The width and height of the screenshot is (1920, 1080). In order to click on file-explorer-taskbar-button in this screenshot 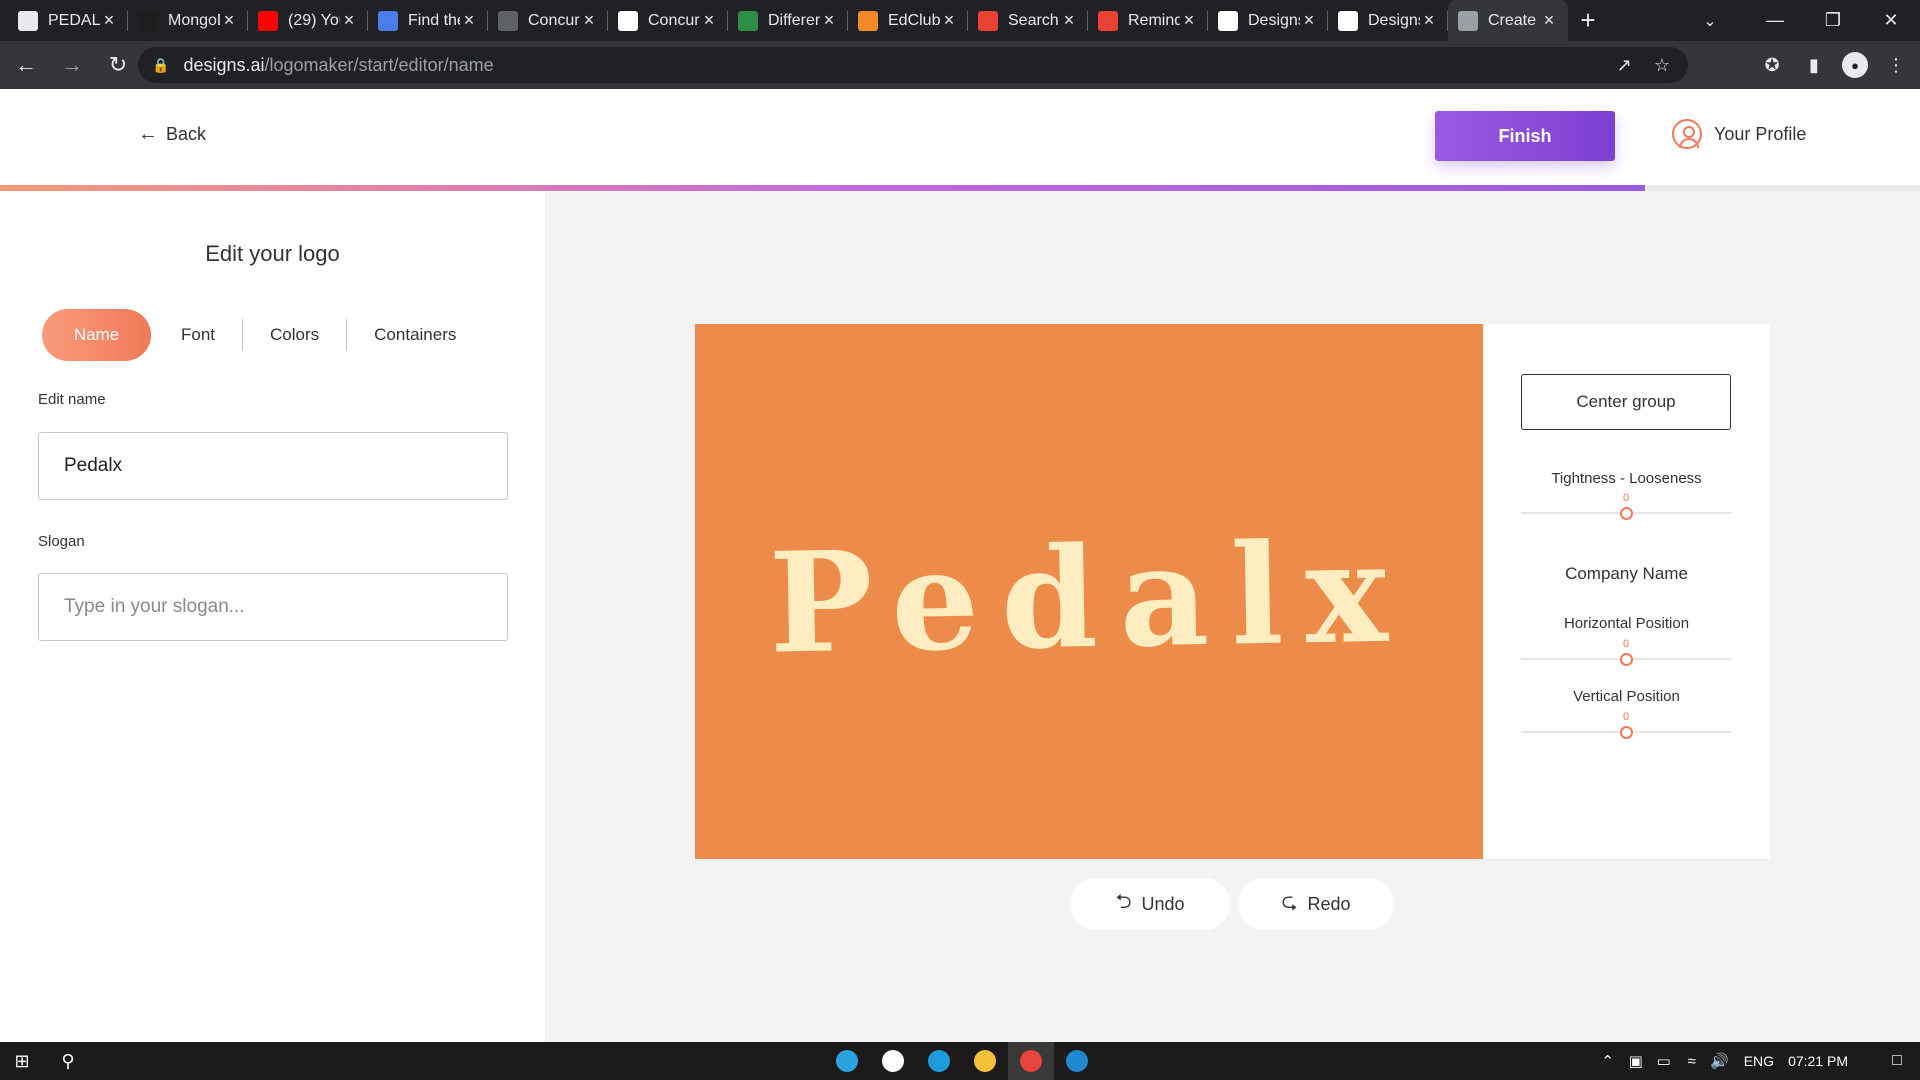, I will do `click(985, 1061)`.